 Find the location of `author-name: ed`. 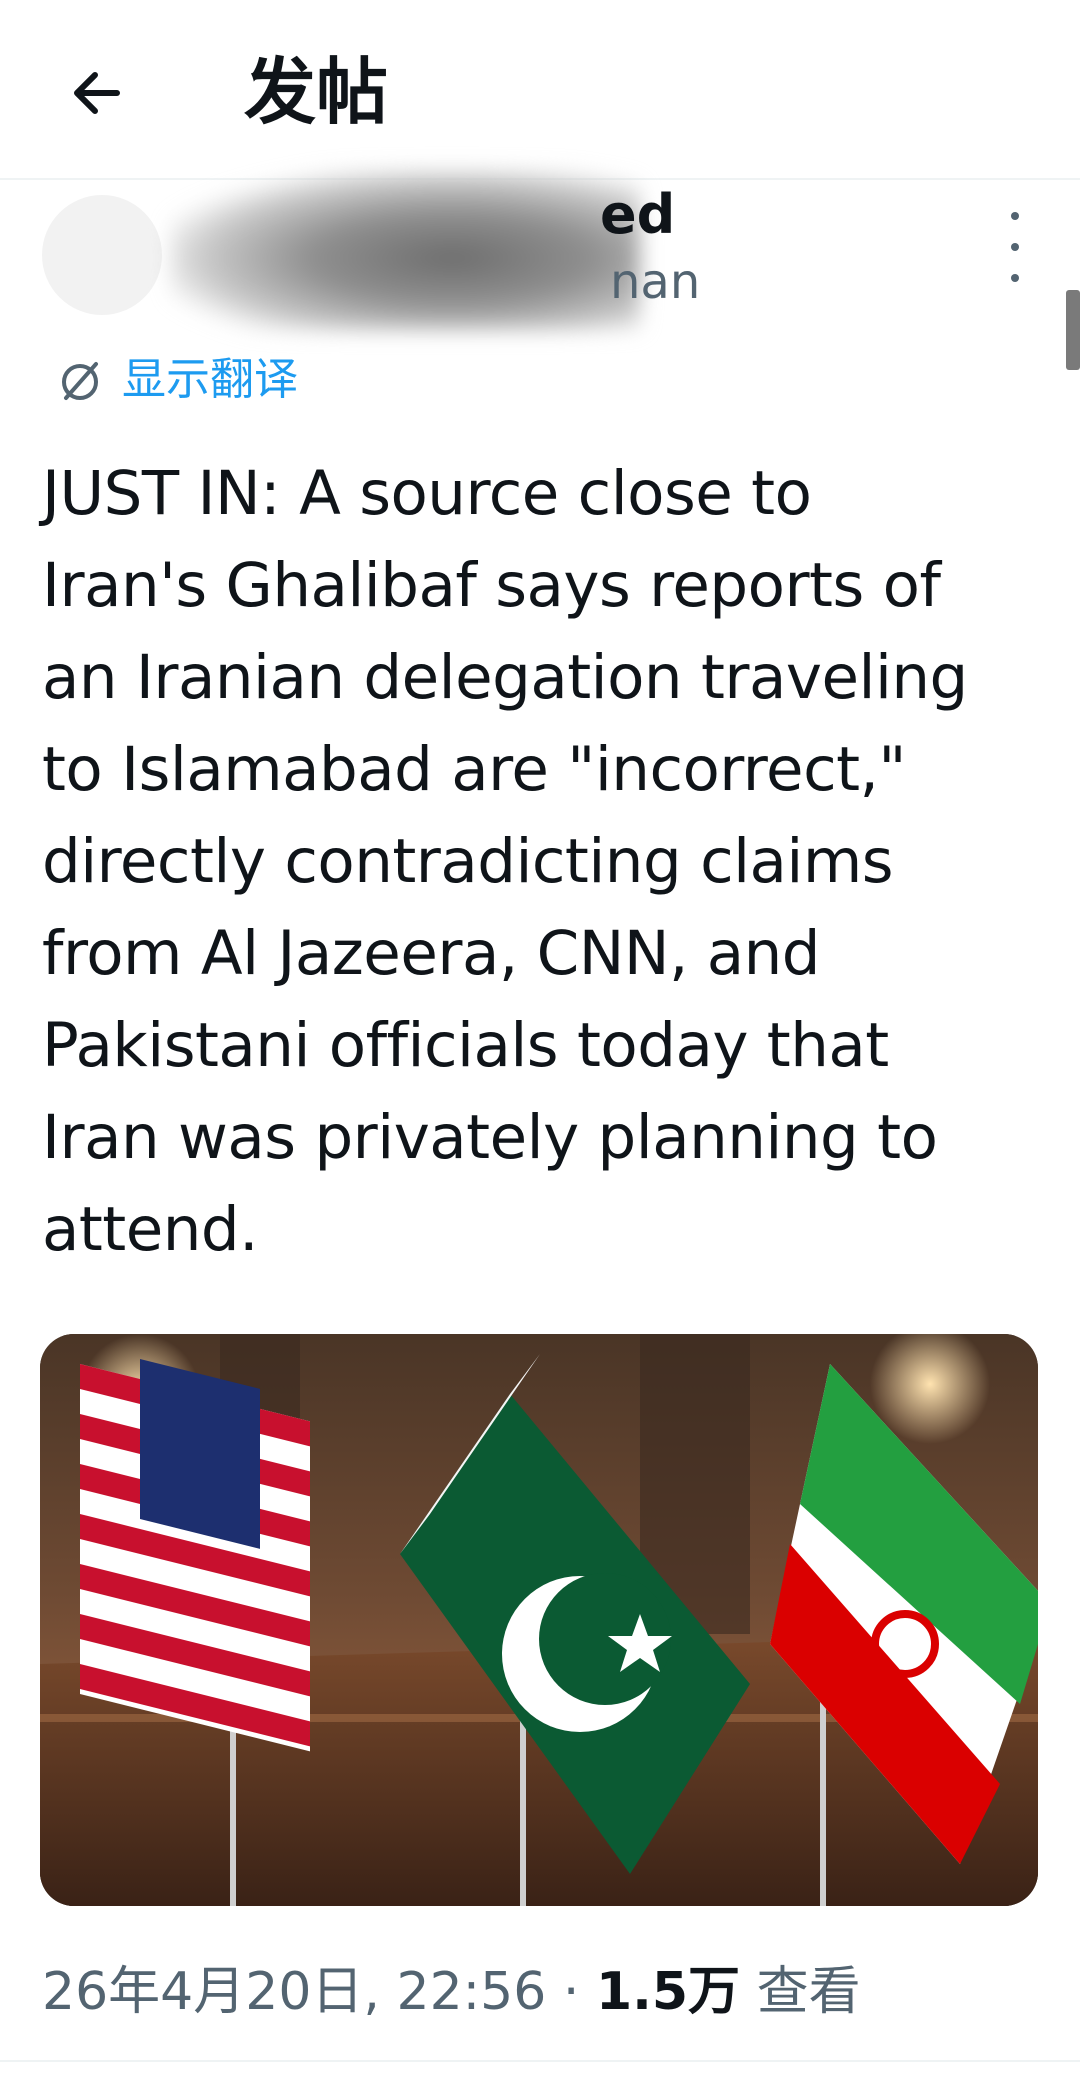

author-name: ed is located at coordinates (637, 215).